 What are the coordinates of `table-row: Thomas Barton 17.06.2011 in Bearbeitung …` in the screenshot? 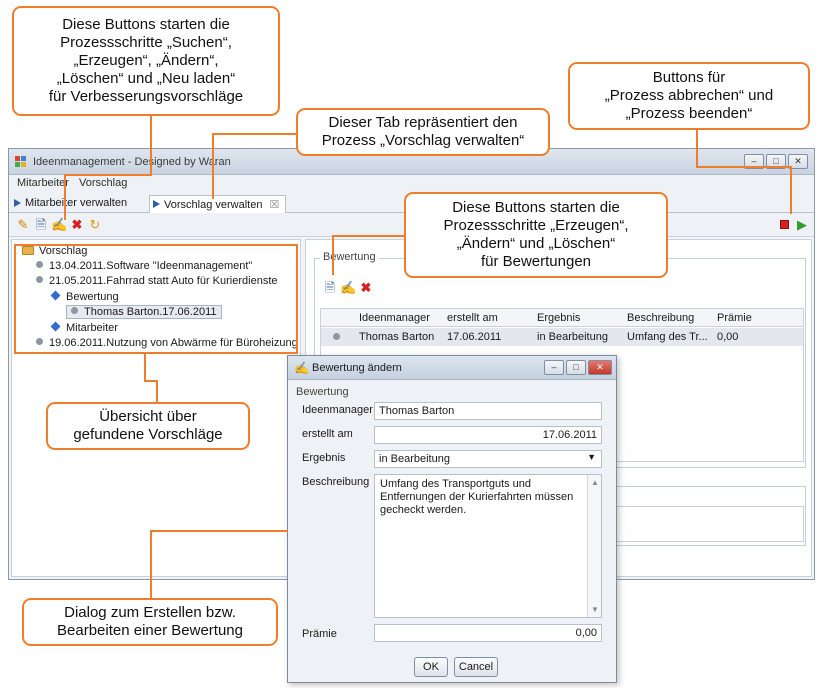 It's located at (562, 337).